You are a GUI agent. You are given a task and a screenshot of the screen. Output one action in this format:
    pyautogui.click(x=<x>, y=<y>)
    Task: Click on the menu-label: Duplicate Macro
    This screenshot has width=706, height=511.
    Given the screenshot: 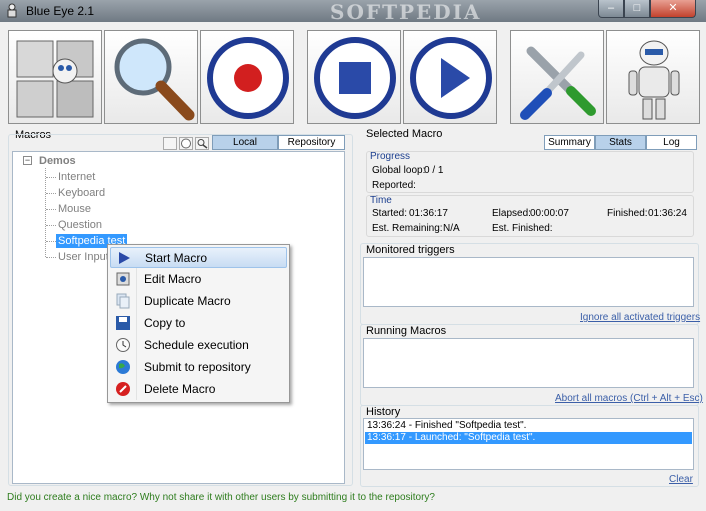 What is the action you would take?
    pyautogui.click(x=187, y=301)
    